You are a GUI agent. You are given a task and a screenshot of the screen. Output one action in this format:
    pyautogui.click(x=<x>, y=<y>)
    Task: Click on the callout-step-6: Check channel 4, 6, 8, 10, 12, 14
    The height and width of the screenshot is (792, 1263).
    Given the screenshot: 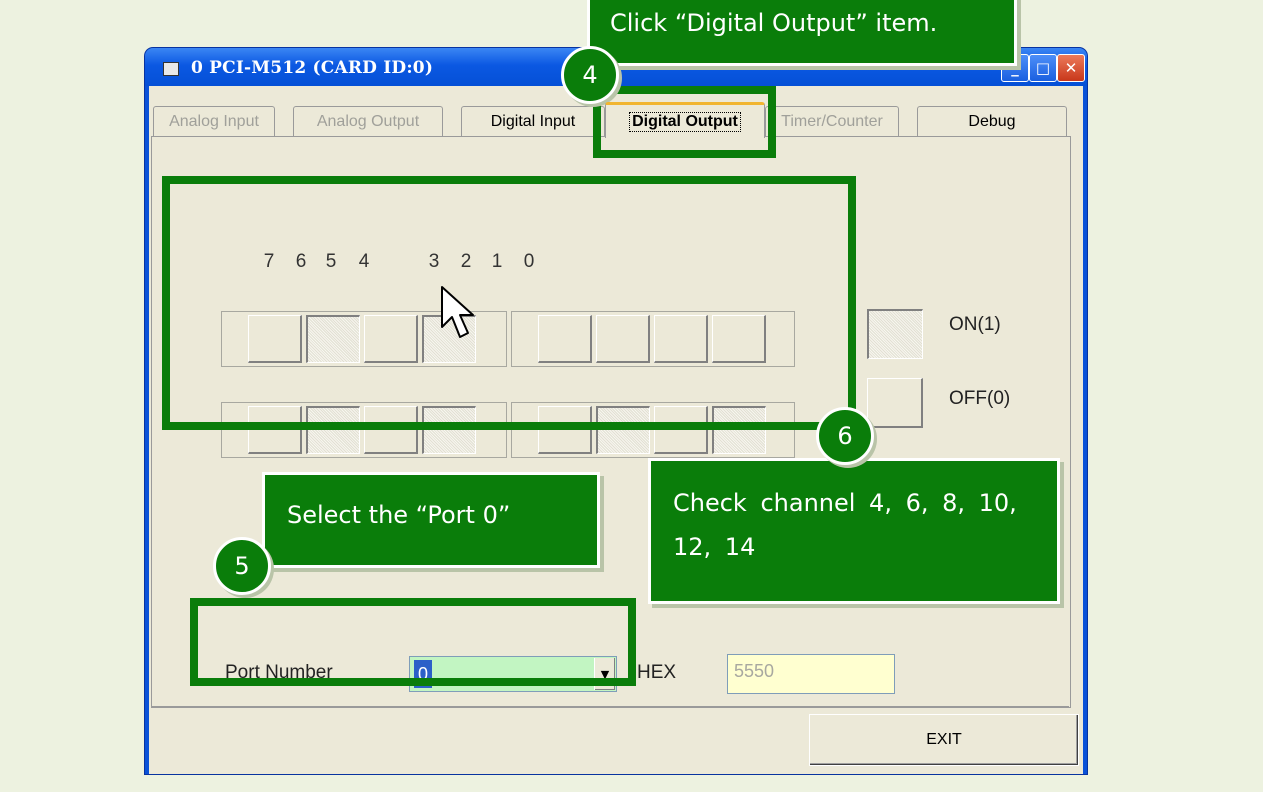 What is the action you would take?
    pyautogui.click(x=854, y=531)
    